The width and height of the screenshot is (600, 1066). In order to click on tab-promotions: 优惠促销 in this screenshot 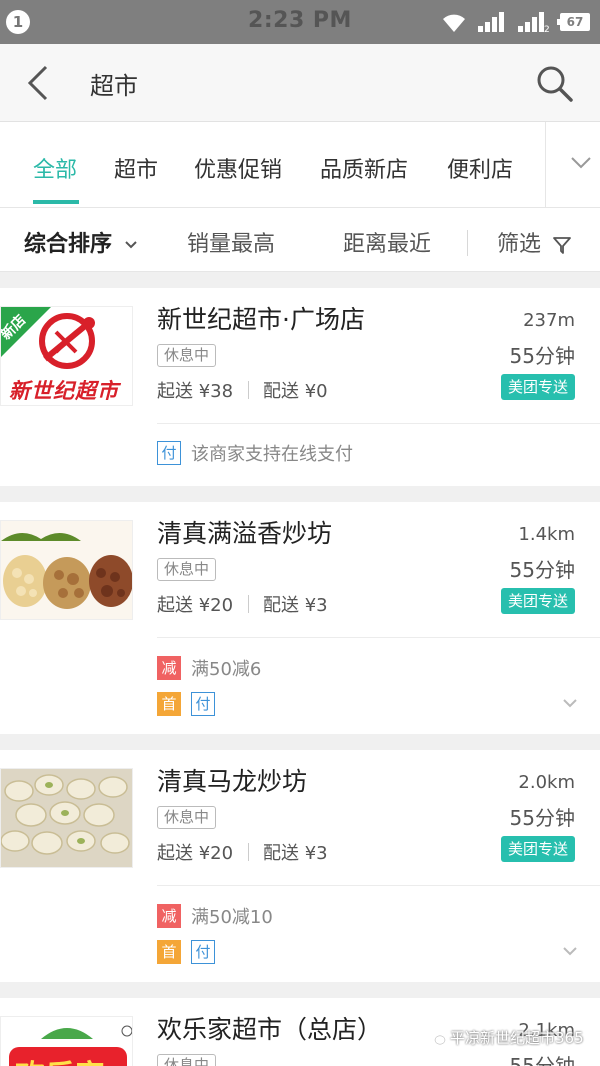, I will do `click(238, 168)`.